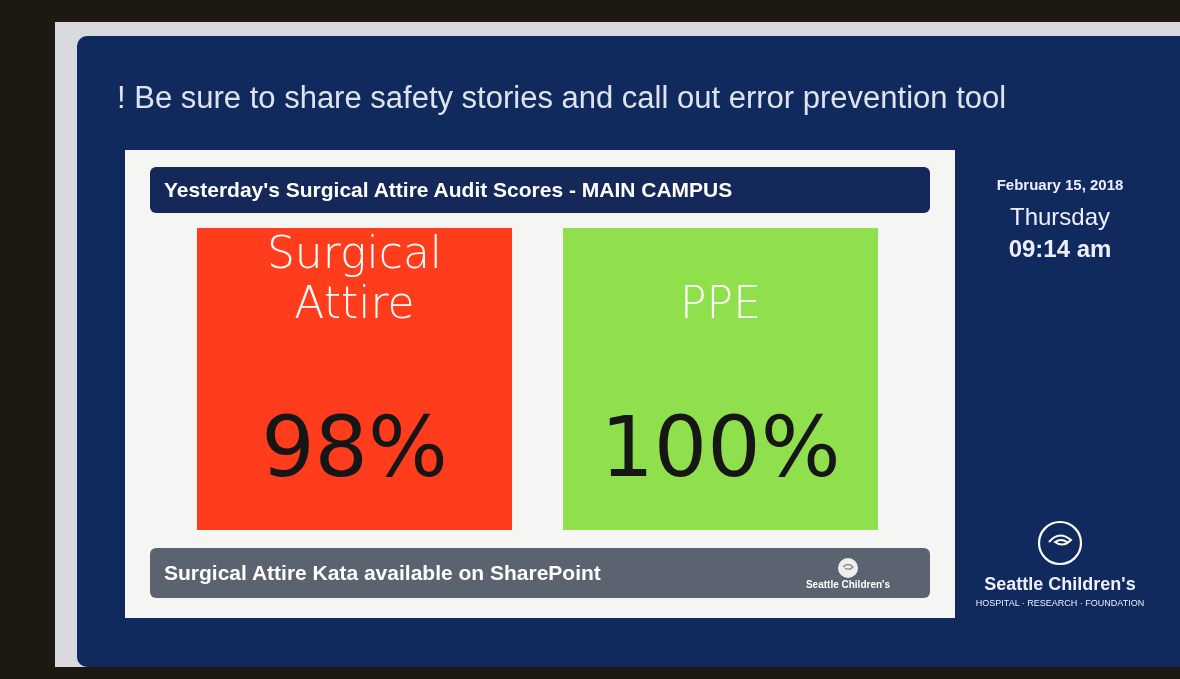 This screenshot has height=679, width=1180. Describe the element at coordinates (354, 447) in the screenshot. I see `tile-value: 98%` at that location.